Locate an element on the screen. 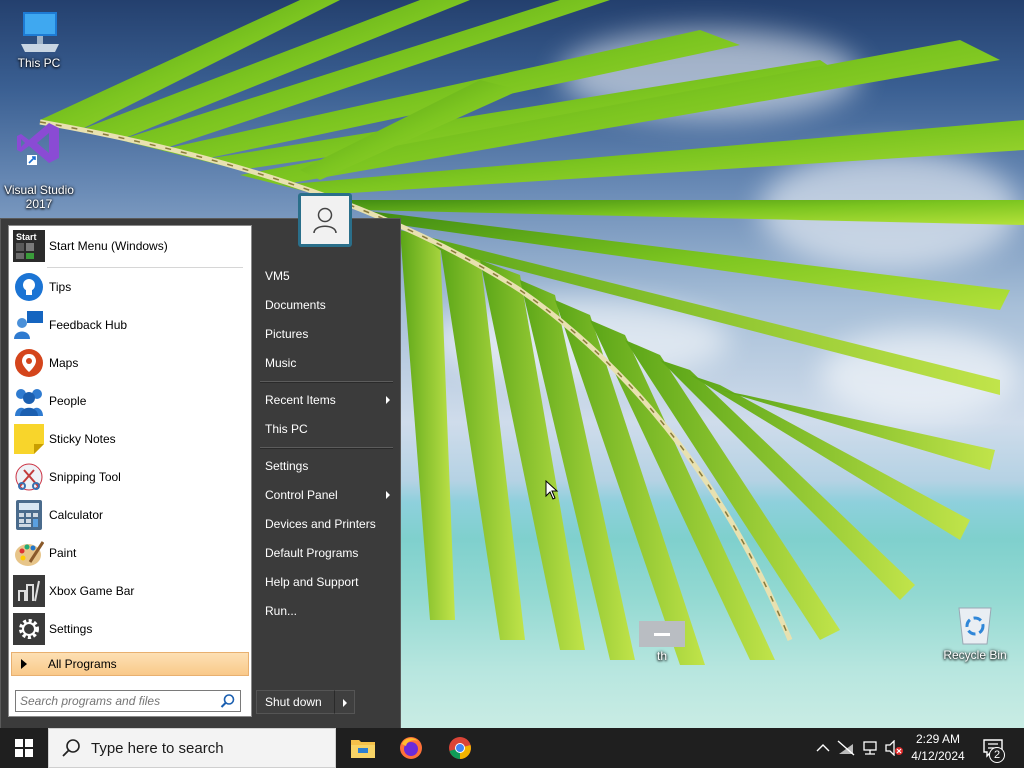  desktop-icon-label: th is located at coordinates (661, 656).